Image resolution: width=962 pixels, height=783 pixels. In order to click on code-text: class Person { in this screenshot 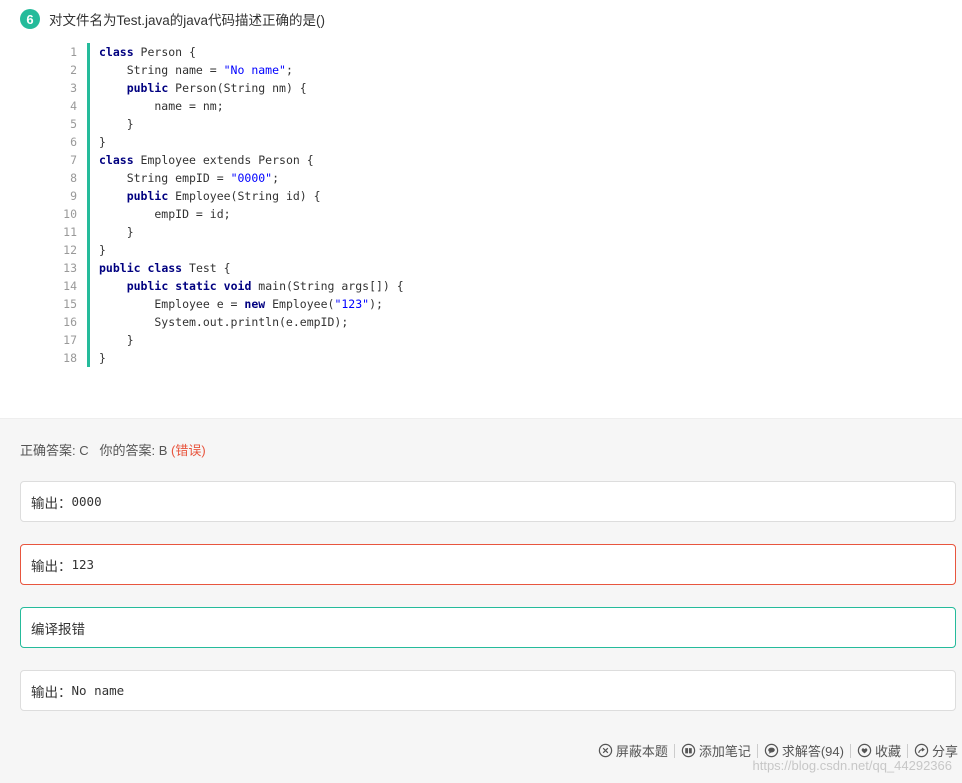, I will do `click(143, 52)`.